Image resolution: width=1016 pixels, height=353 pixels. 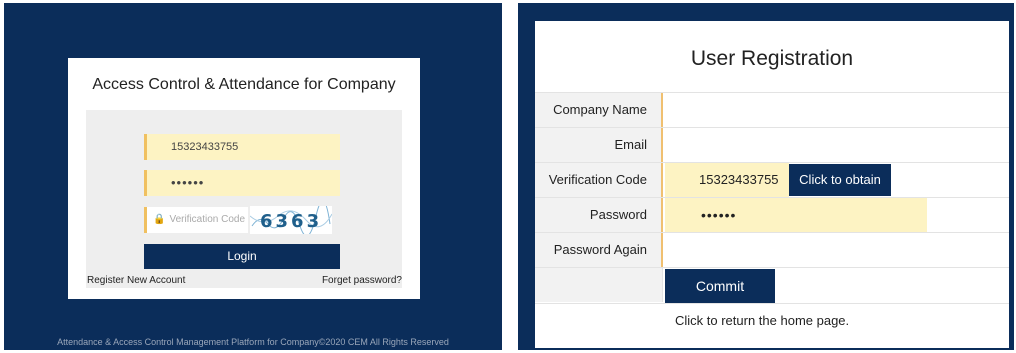 What do you see at coordinates (242, 147) in the screenshot?
I see `phone-input: 15323433755` at bounding box center [242, 147].